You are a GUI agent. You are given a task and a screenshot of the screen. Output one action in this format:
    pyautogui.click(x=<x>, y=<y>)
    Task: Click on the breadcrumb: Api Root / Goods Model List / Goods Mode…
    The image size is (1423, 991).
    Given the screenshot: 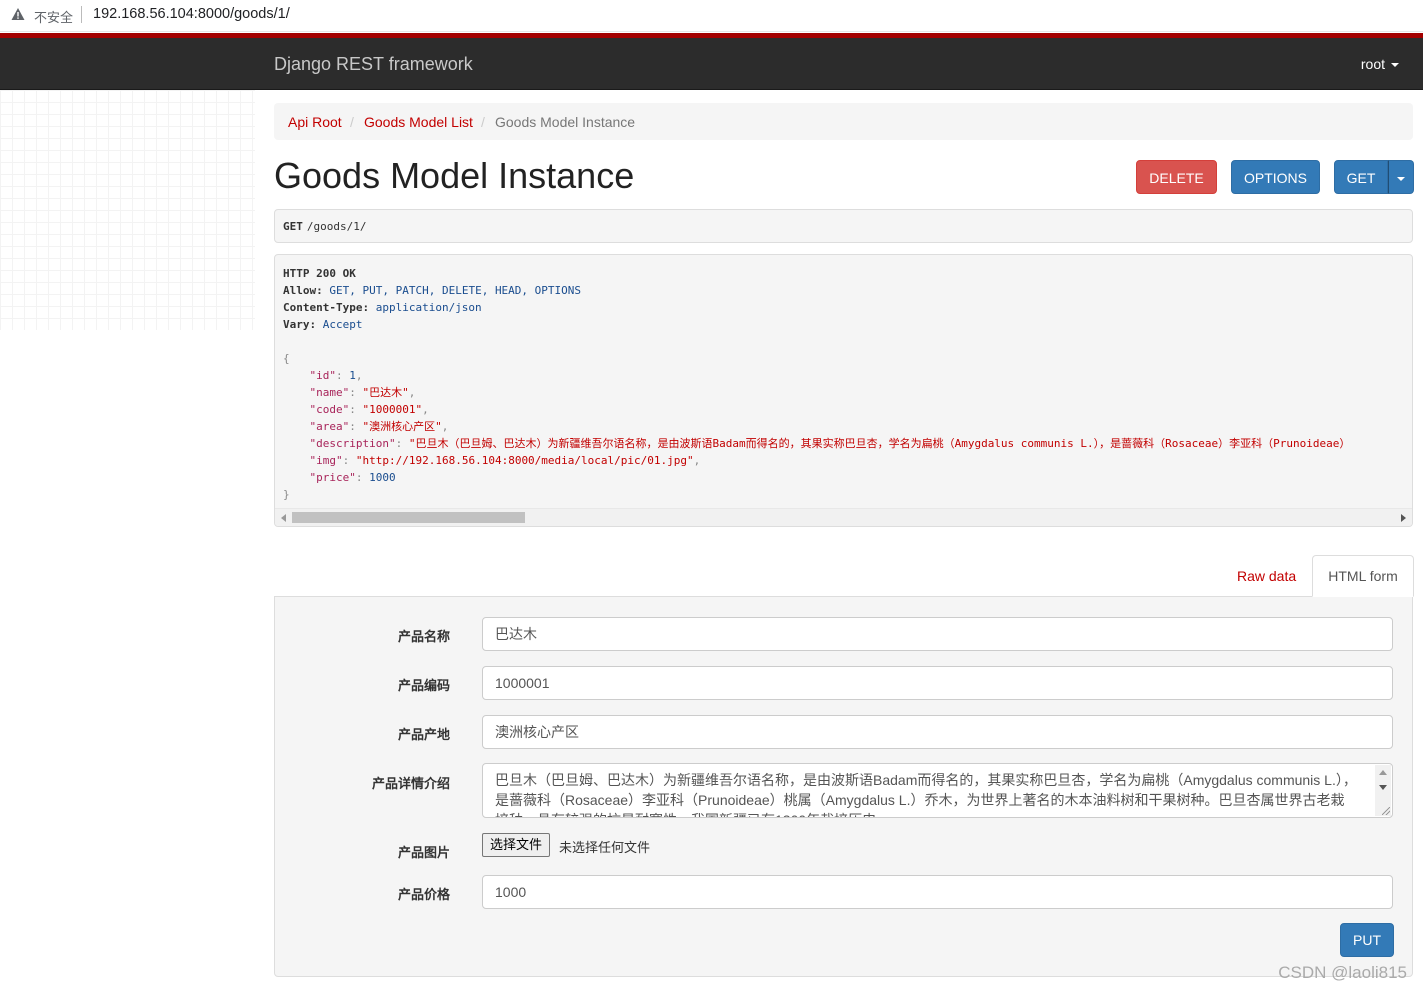 What is the action you would take?
    pyautogui.click(x=843, y=121)
    